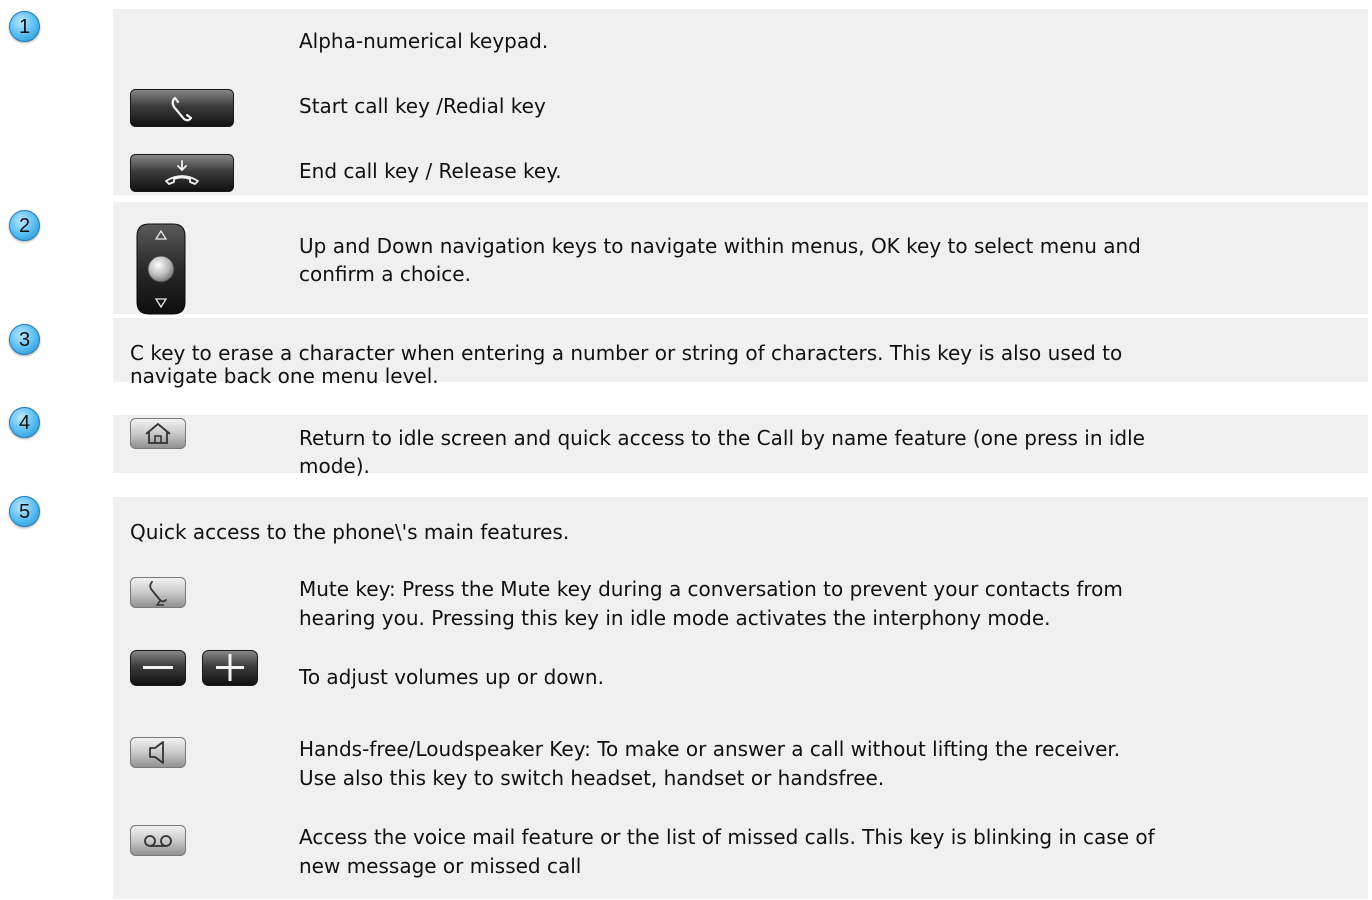  I want to click on handset-release-icon, so click(182, 173).